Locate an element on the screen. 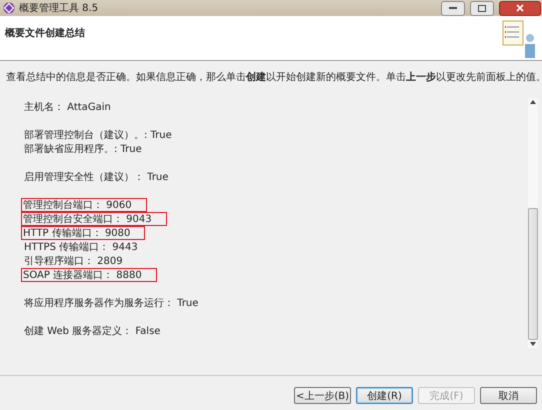 The height and width of the screenshot is (410, 542). summary-line: 主机名： AttaGain is located at coordinates (67, 107).